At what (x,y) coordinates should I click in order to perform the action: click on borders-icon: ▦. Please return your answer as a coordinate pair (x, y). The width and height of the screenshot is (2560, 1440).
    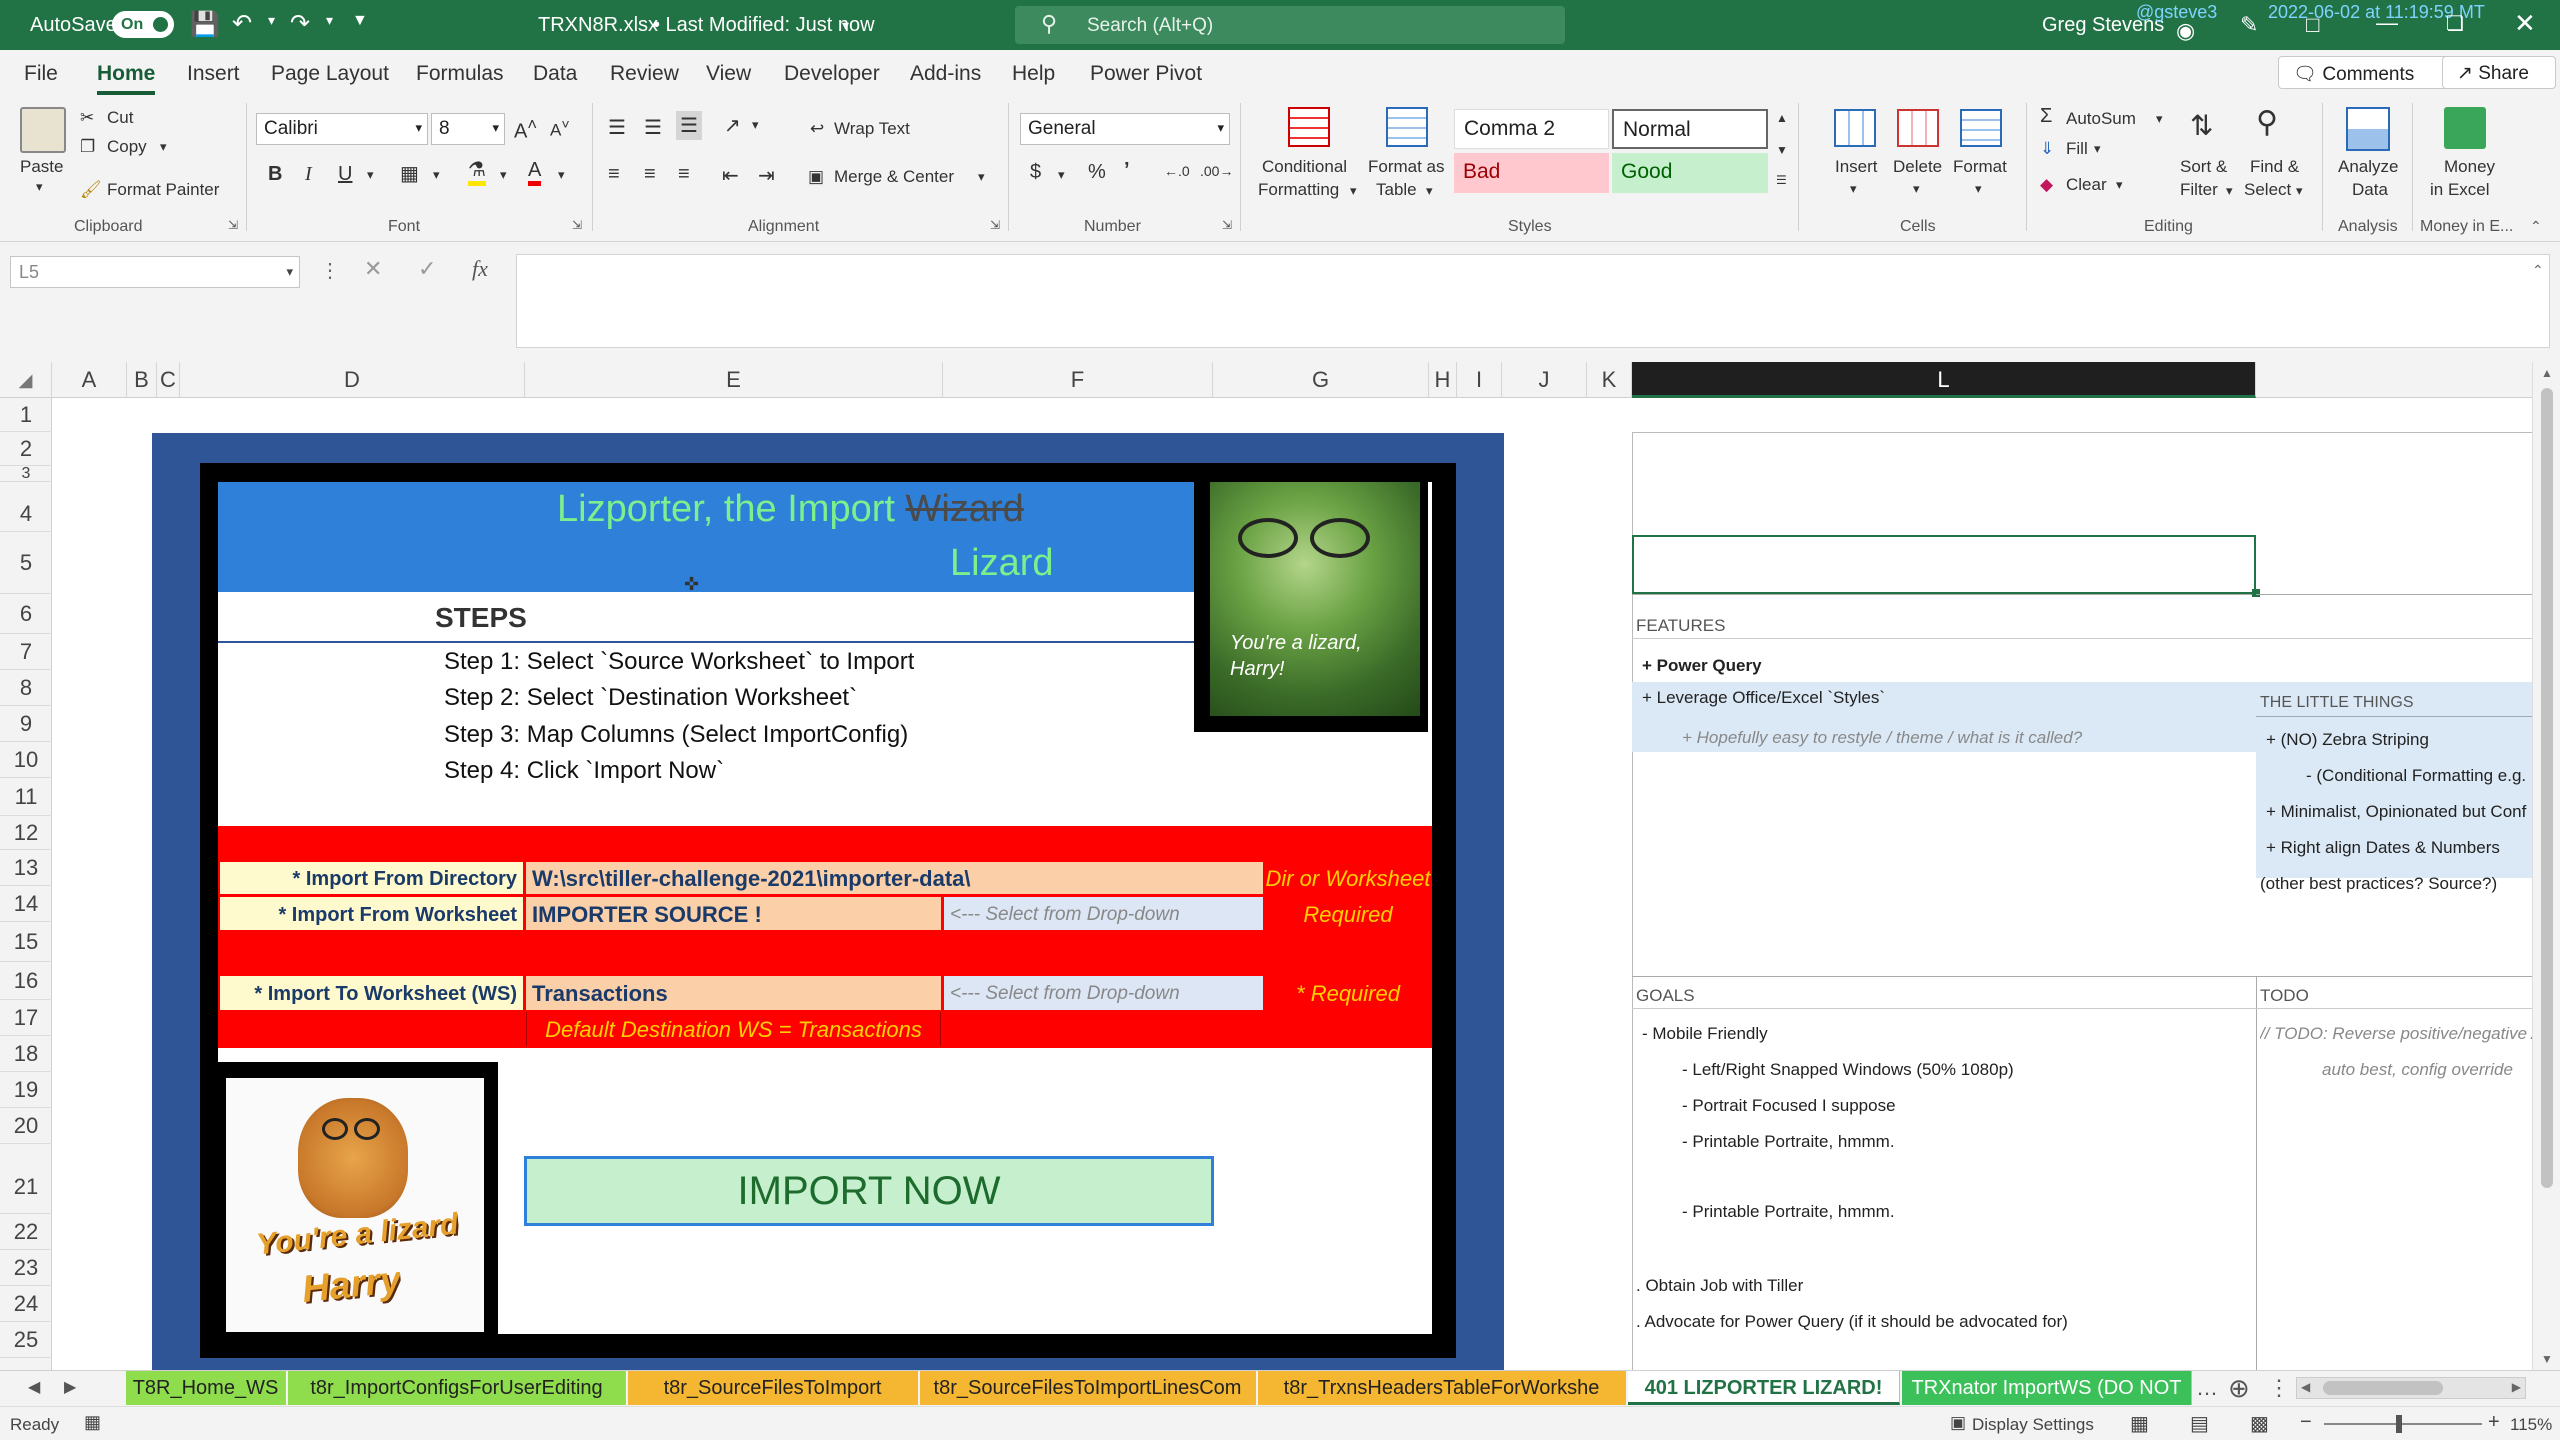
    Looking at the image, I should click on (409, 173).